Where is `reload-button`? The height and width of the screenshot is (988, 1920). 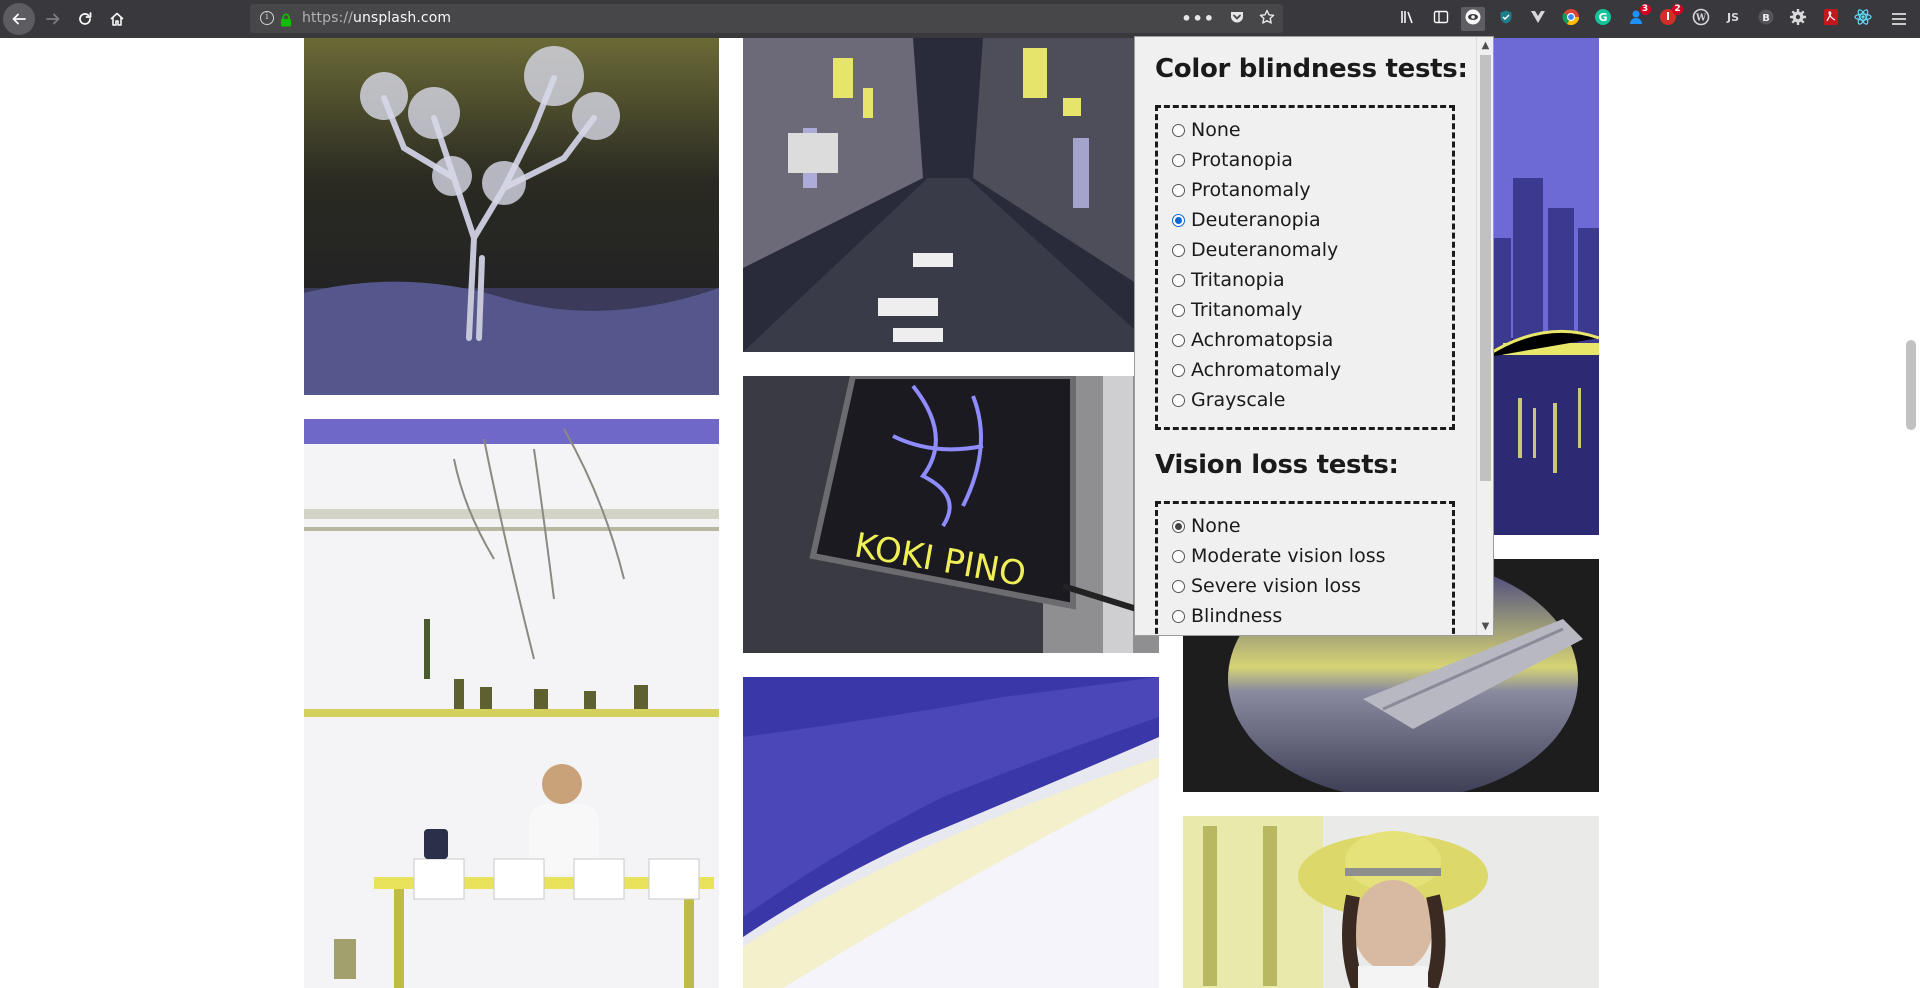 reload-button is located at coordinates (85, 19).